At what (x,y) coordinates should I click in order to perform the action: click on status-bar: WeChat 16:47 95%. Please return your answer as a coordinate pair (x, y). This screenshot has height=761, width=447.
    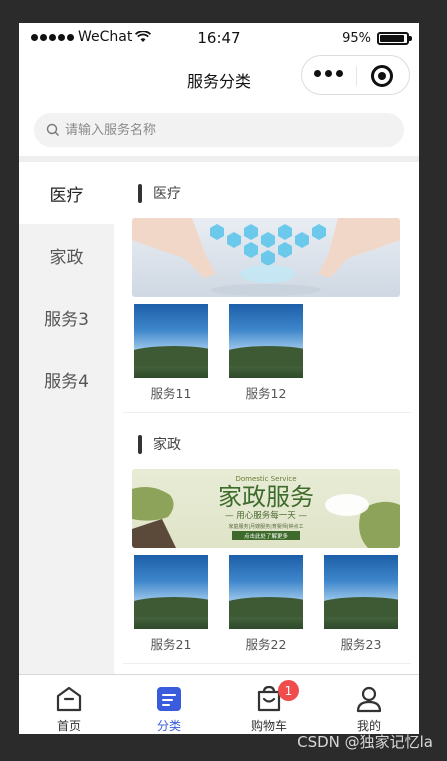
    Looking at the image, I should click on (219, 38).